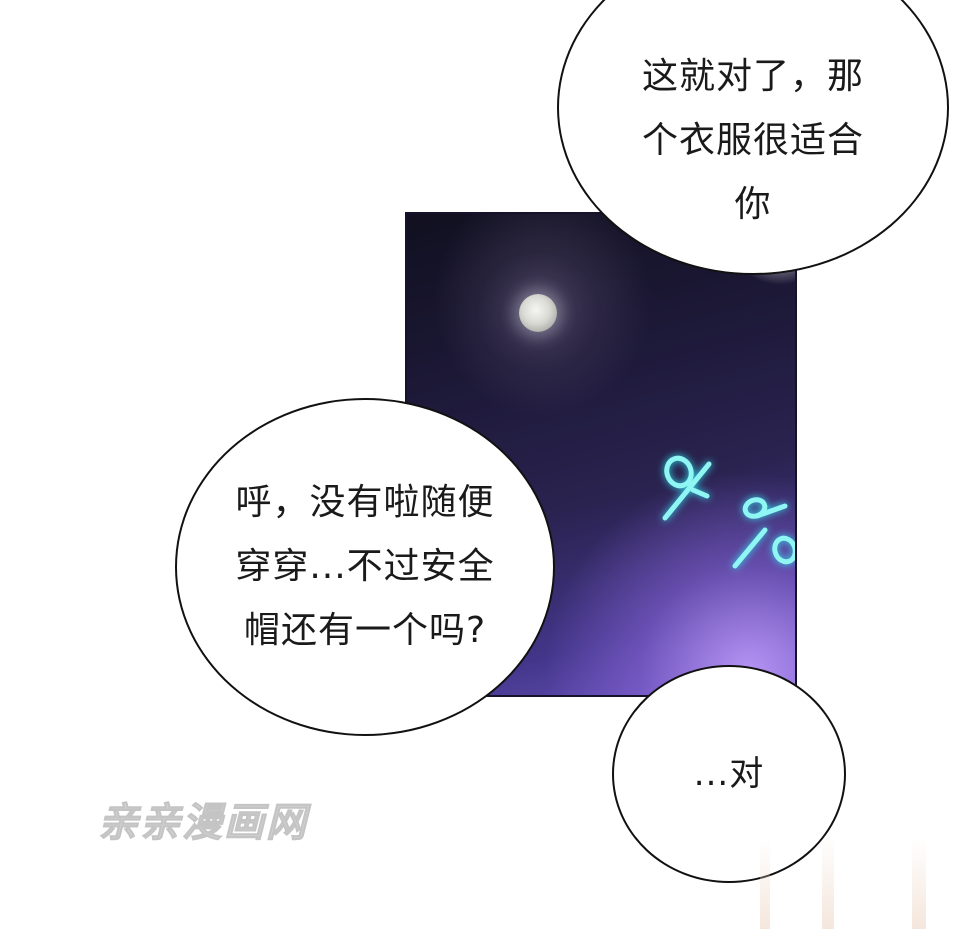 This screenshot has width=960, height=929. Describe the element at coordinates (203, 823) in the screenshot. I see `watermark: 亲亲漫画网` at that location.